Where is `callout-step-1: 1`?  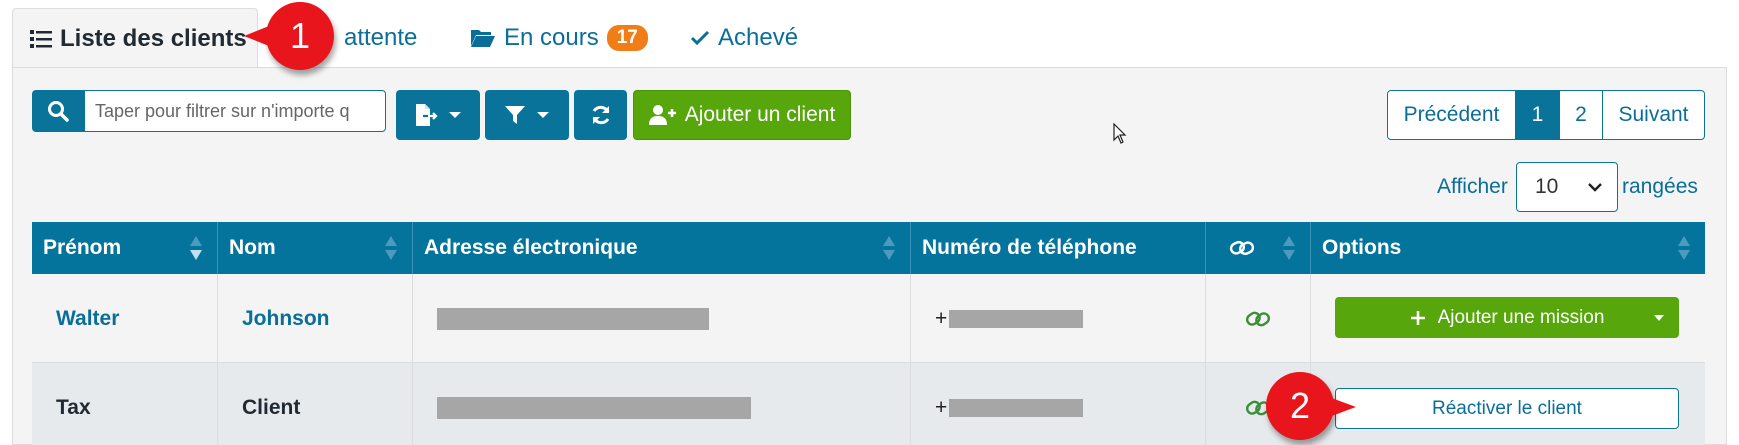 callout-step-1: 1 is located at coordinates (289, 36).